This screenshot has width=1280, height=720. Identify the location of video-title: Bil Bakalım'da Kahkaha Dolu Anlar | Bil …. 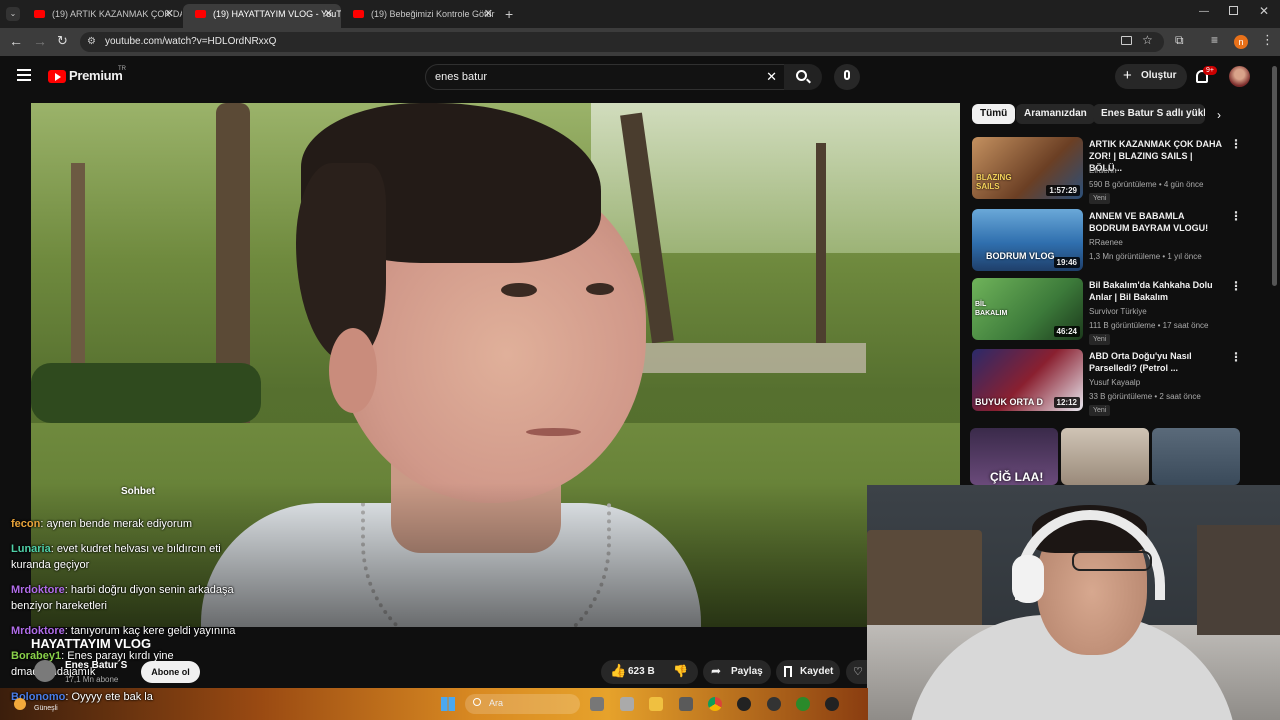
(1156, 291).